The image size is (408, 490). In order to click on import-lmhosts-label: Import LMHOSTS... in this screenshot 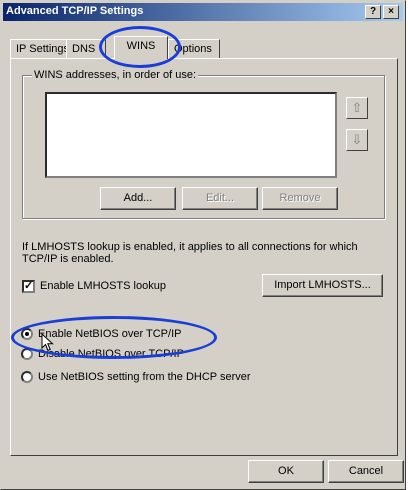, I will do `click(322, 285)`.